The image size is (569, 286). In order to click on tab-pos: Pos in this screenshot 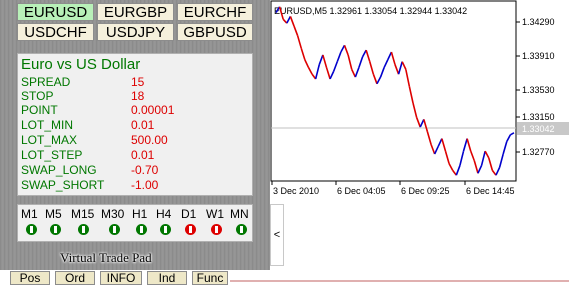, I will do `click(30, 278)`.